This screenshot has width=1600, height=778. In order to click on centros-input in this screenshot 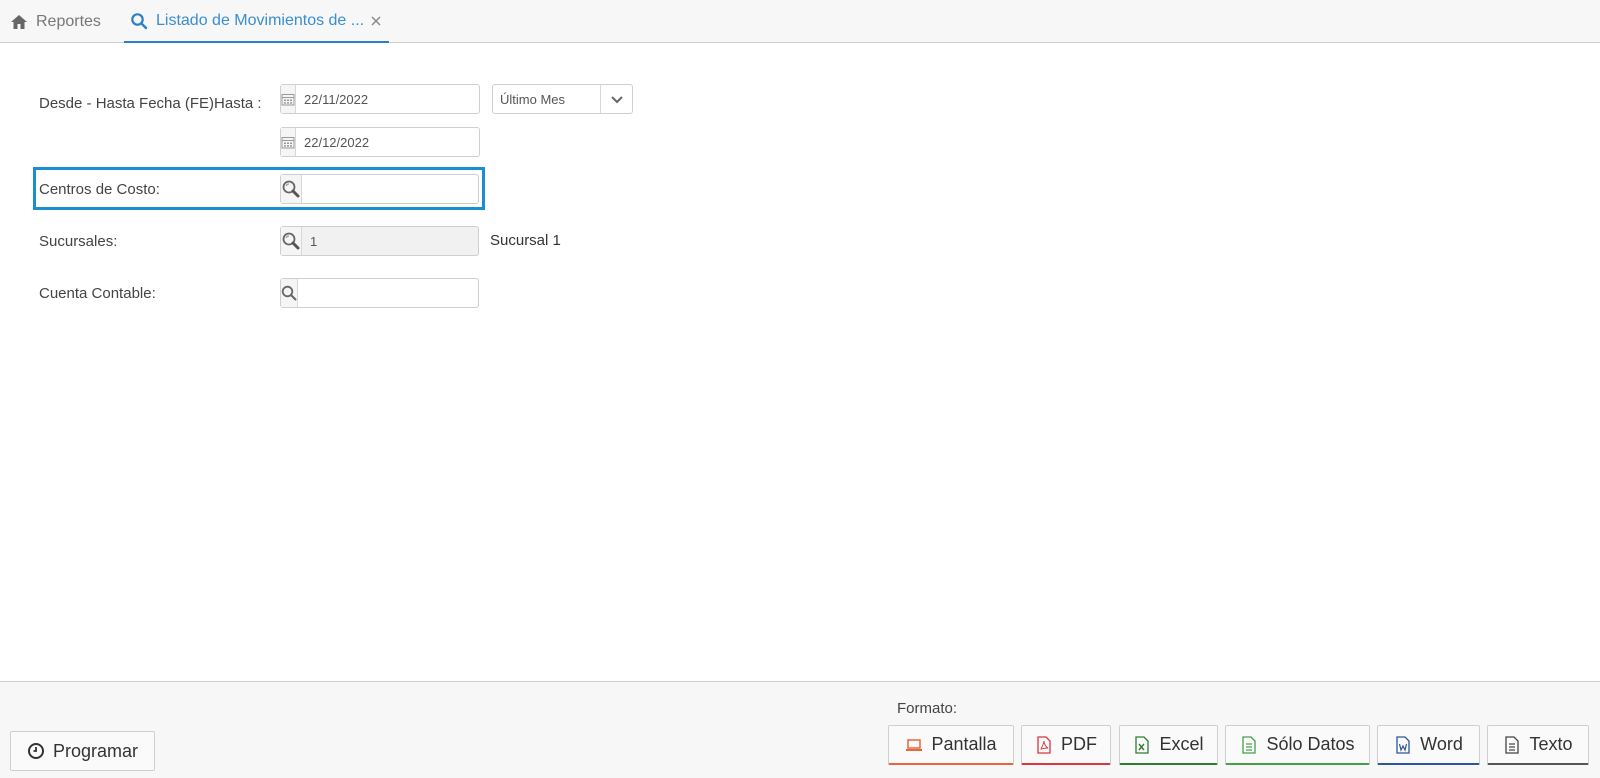, I will do `click(394, 189)`.